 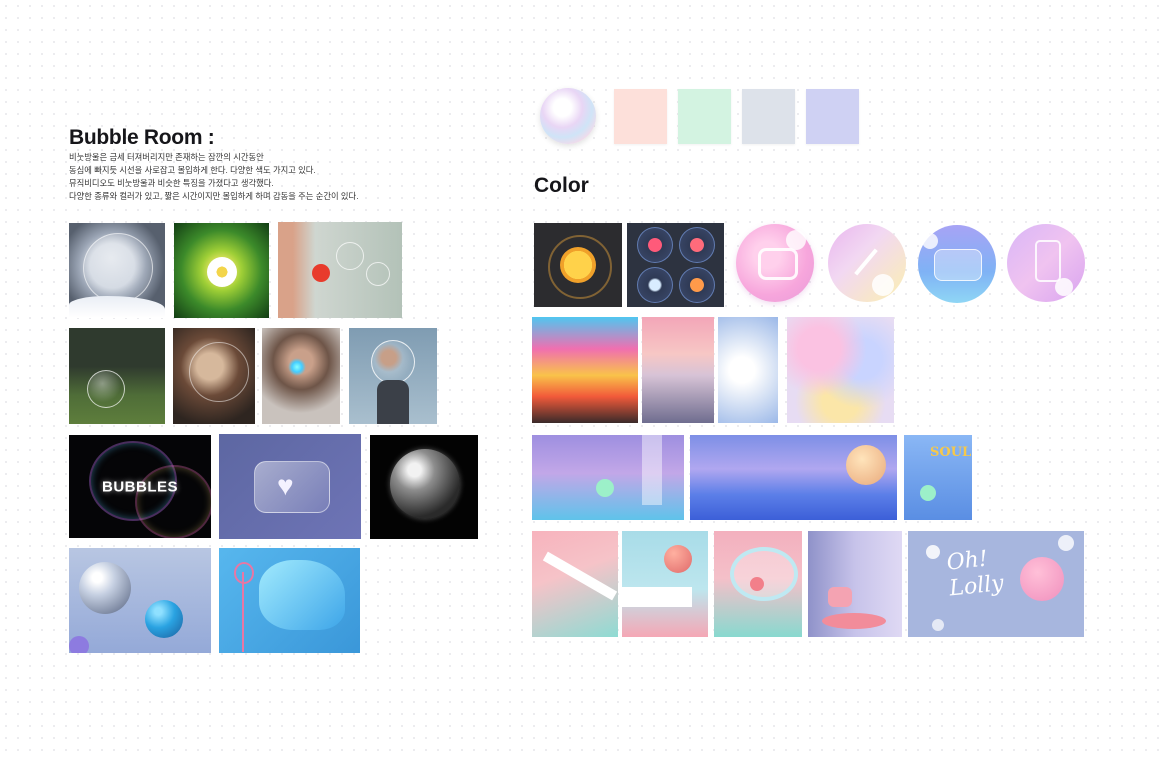 What do you see at coordinates (938, 477) in the screenshot?
I see `soul-poster-image: SOUL` at bounding box center [938, 477].